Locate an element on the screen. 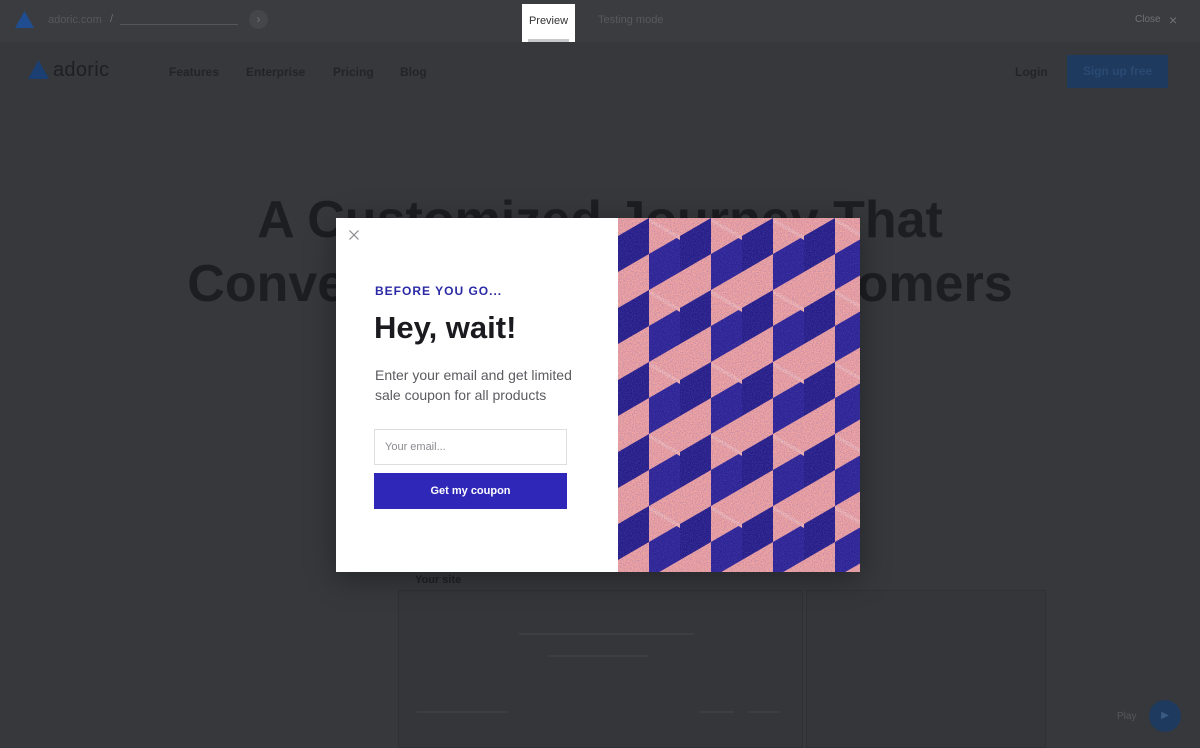 This screenshot has height=748, width=1200. get-coupon-button: Get my coupon is located at coordinates (470, 491).